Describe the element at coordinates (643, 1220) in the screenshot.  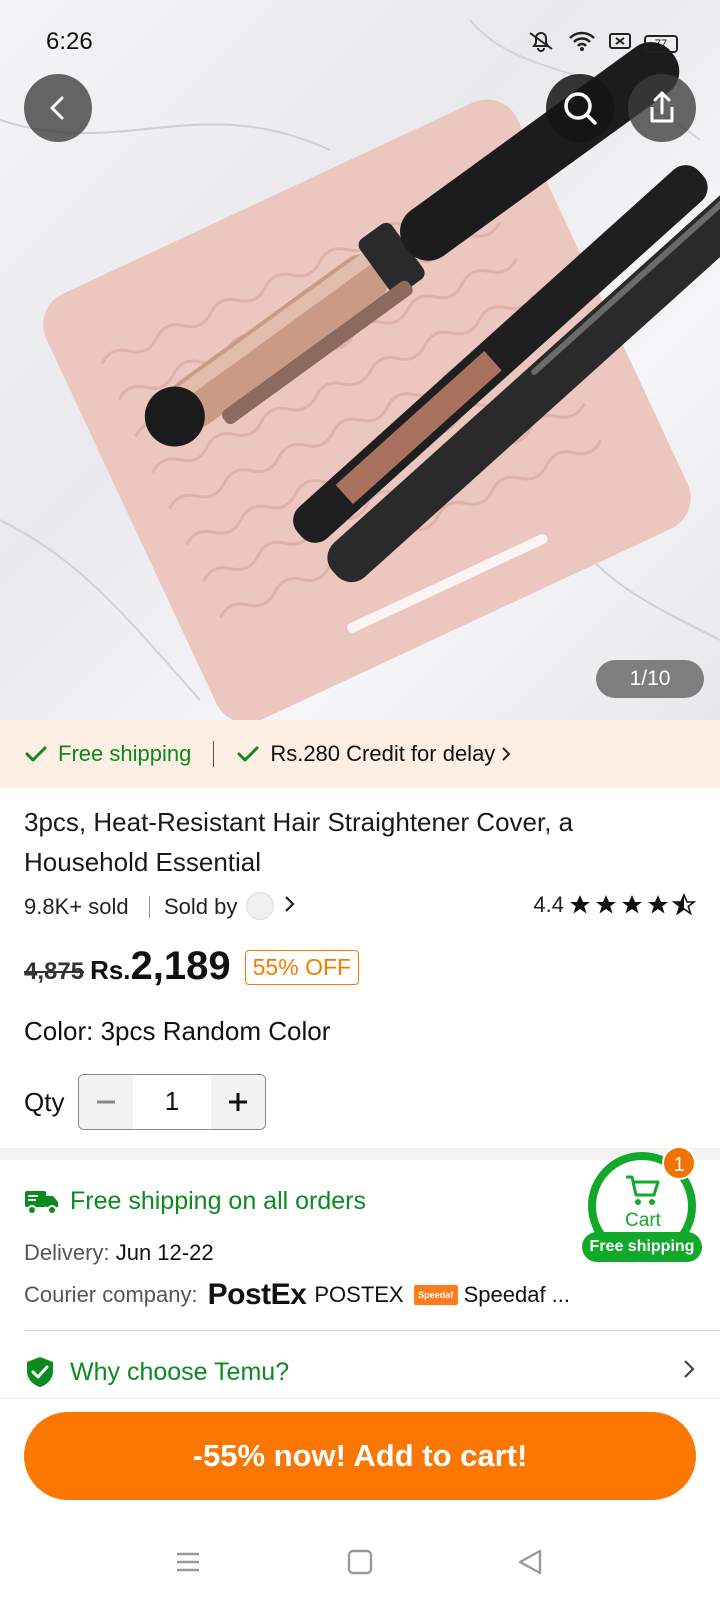
I see `cart-label: Cart` at that location.